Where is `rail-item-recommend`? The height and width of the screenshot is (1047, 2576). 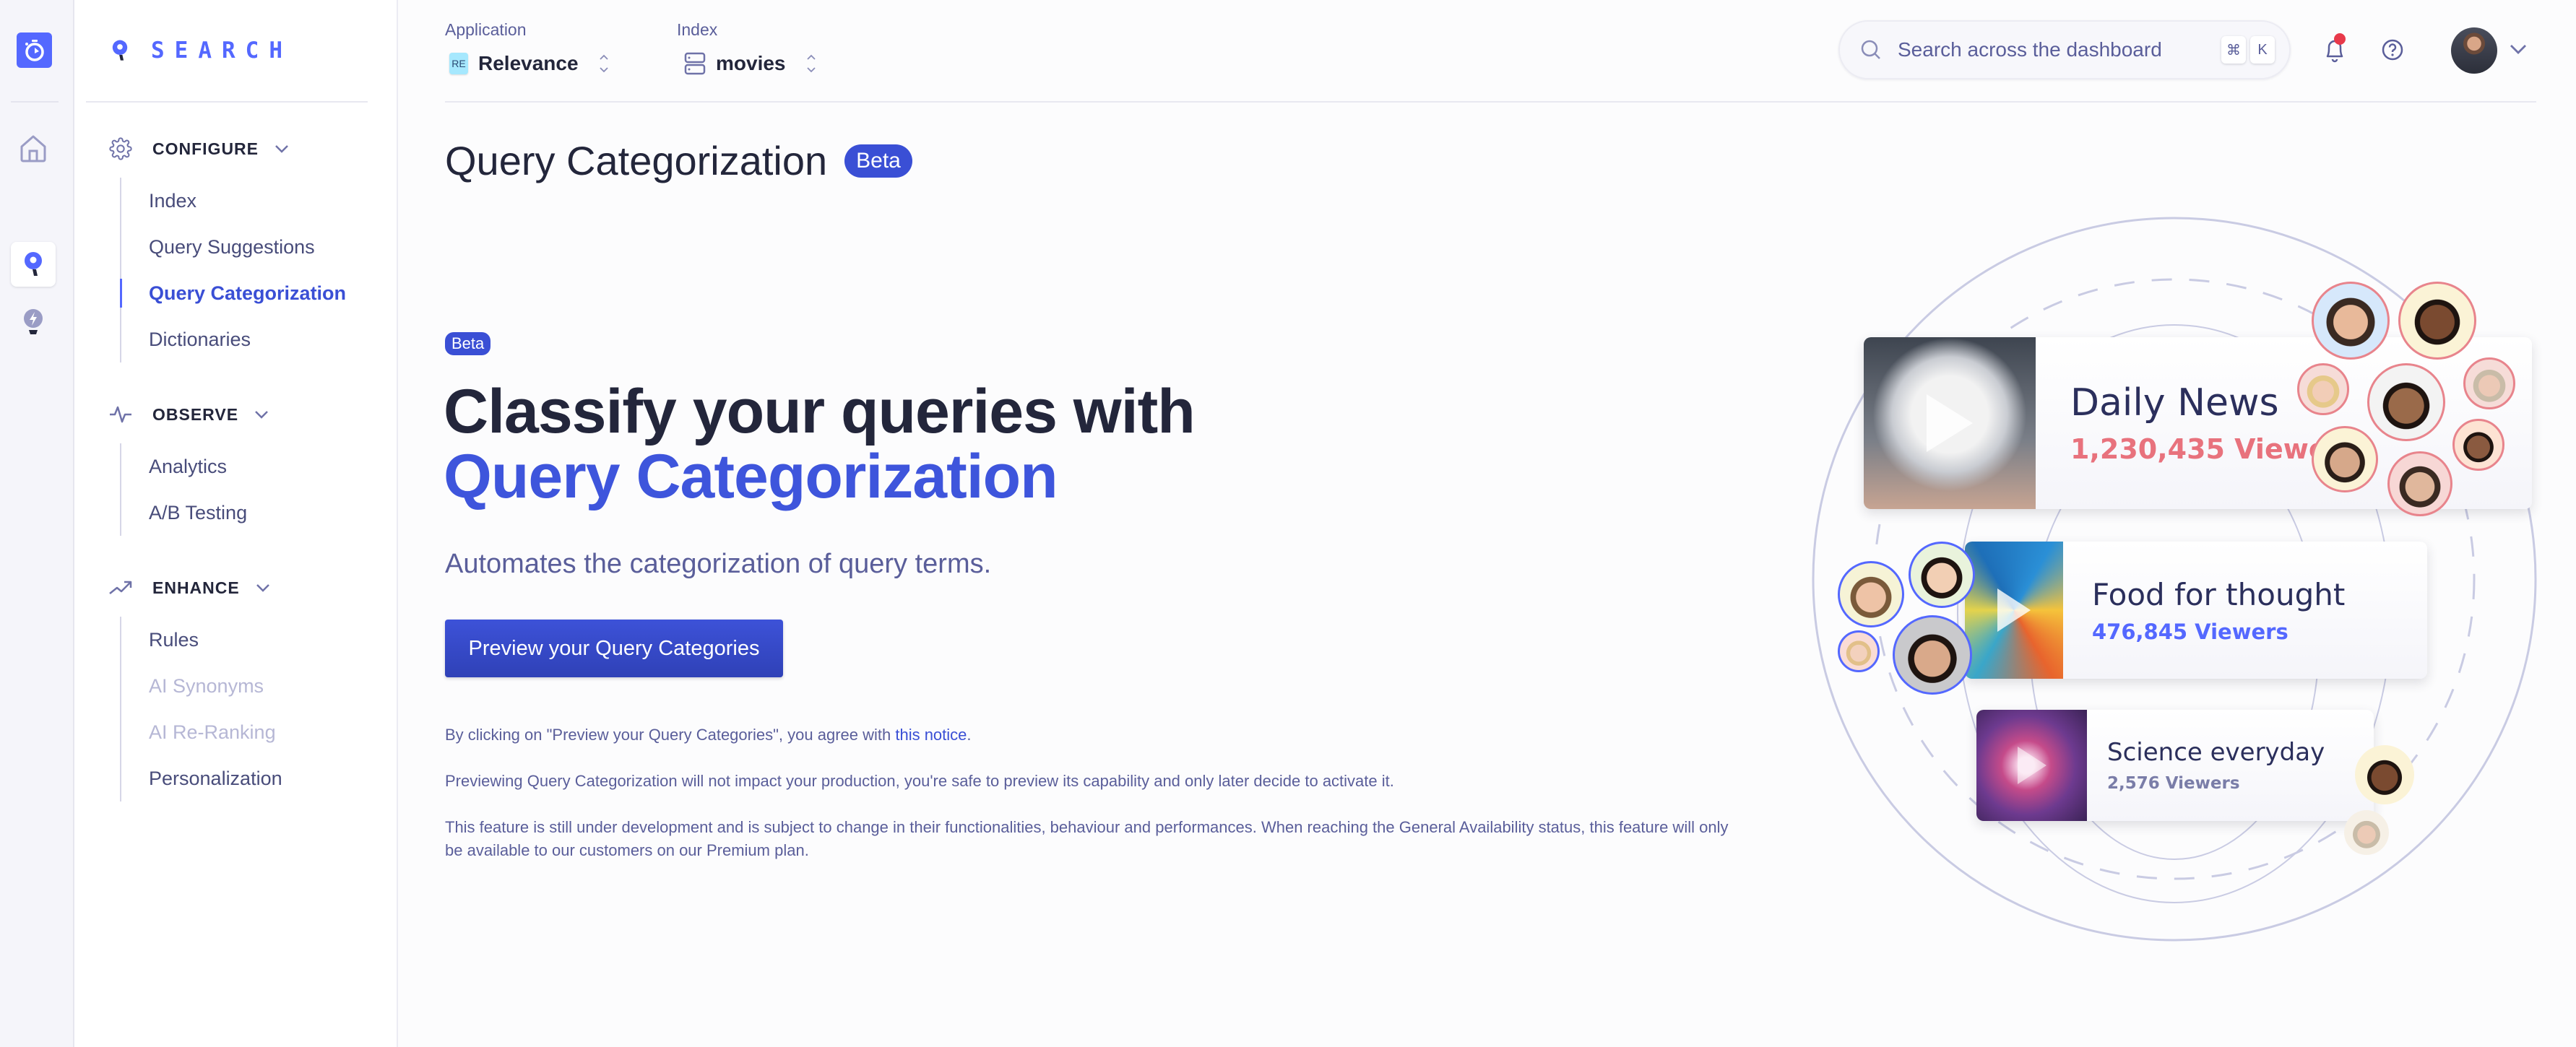
rail-item-recommend is located at coordinates (33, 322).